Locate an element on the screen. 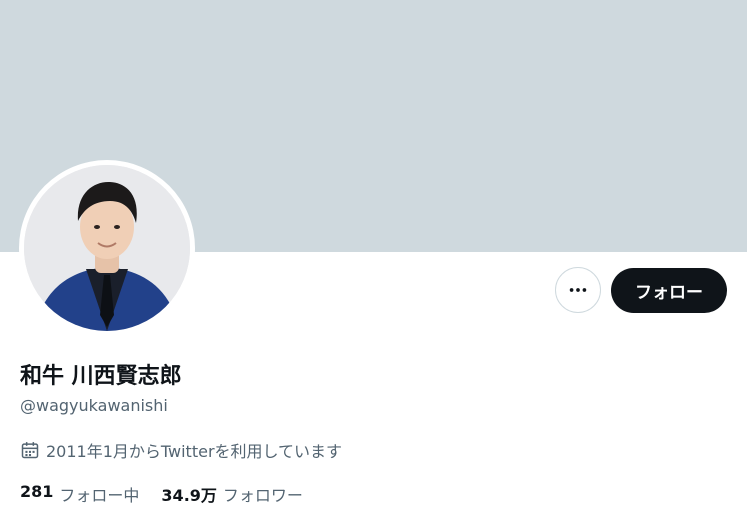 The width and height of the screenshot is (747, 508). profile-actions: フォロー is located at coordinates (641, 290).